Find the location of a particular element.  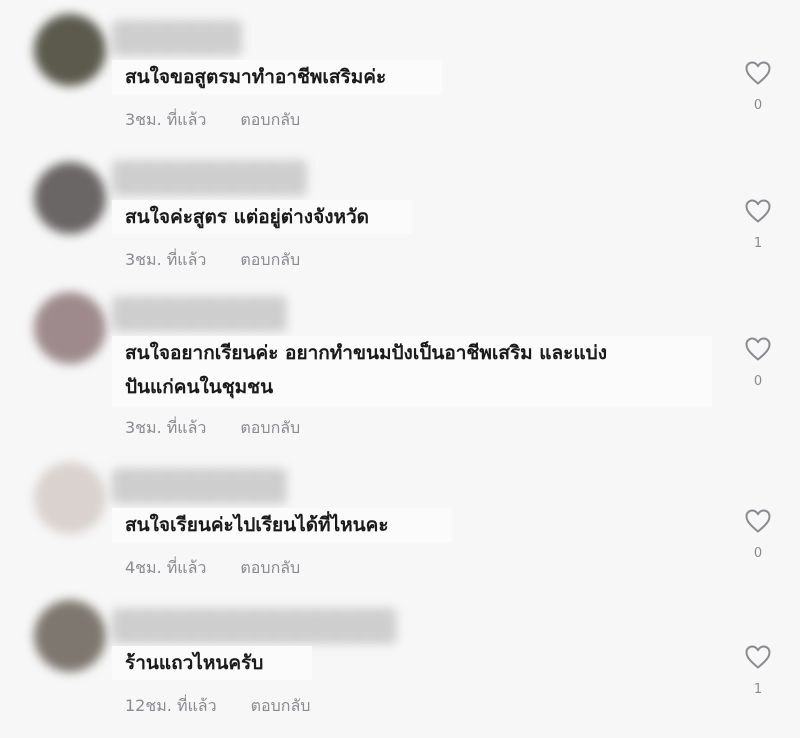

comment-time: 4ชม. ที่แล้ว is located at coordinates (166, 567).